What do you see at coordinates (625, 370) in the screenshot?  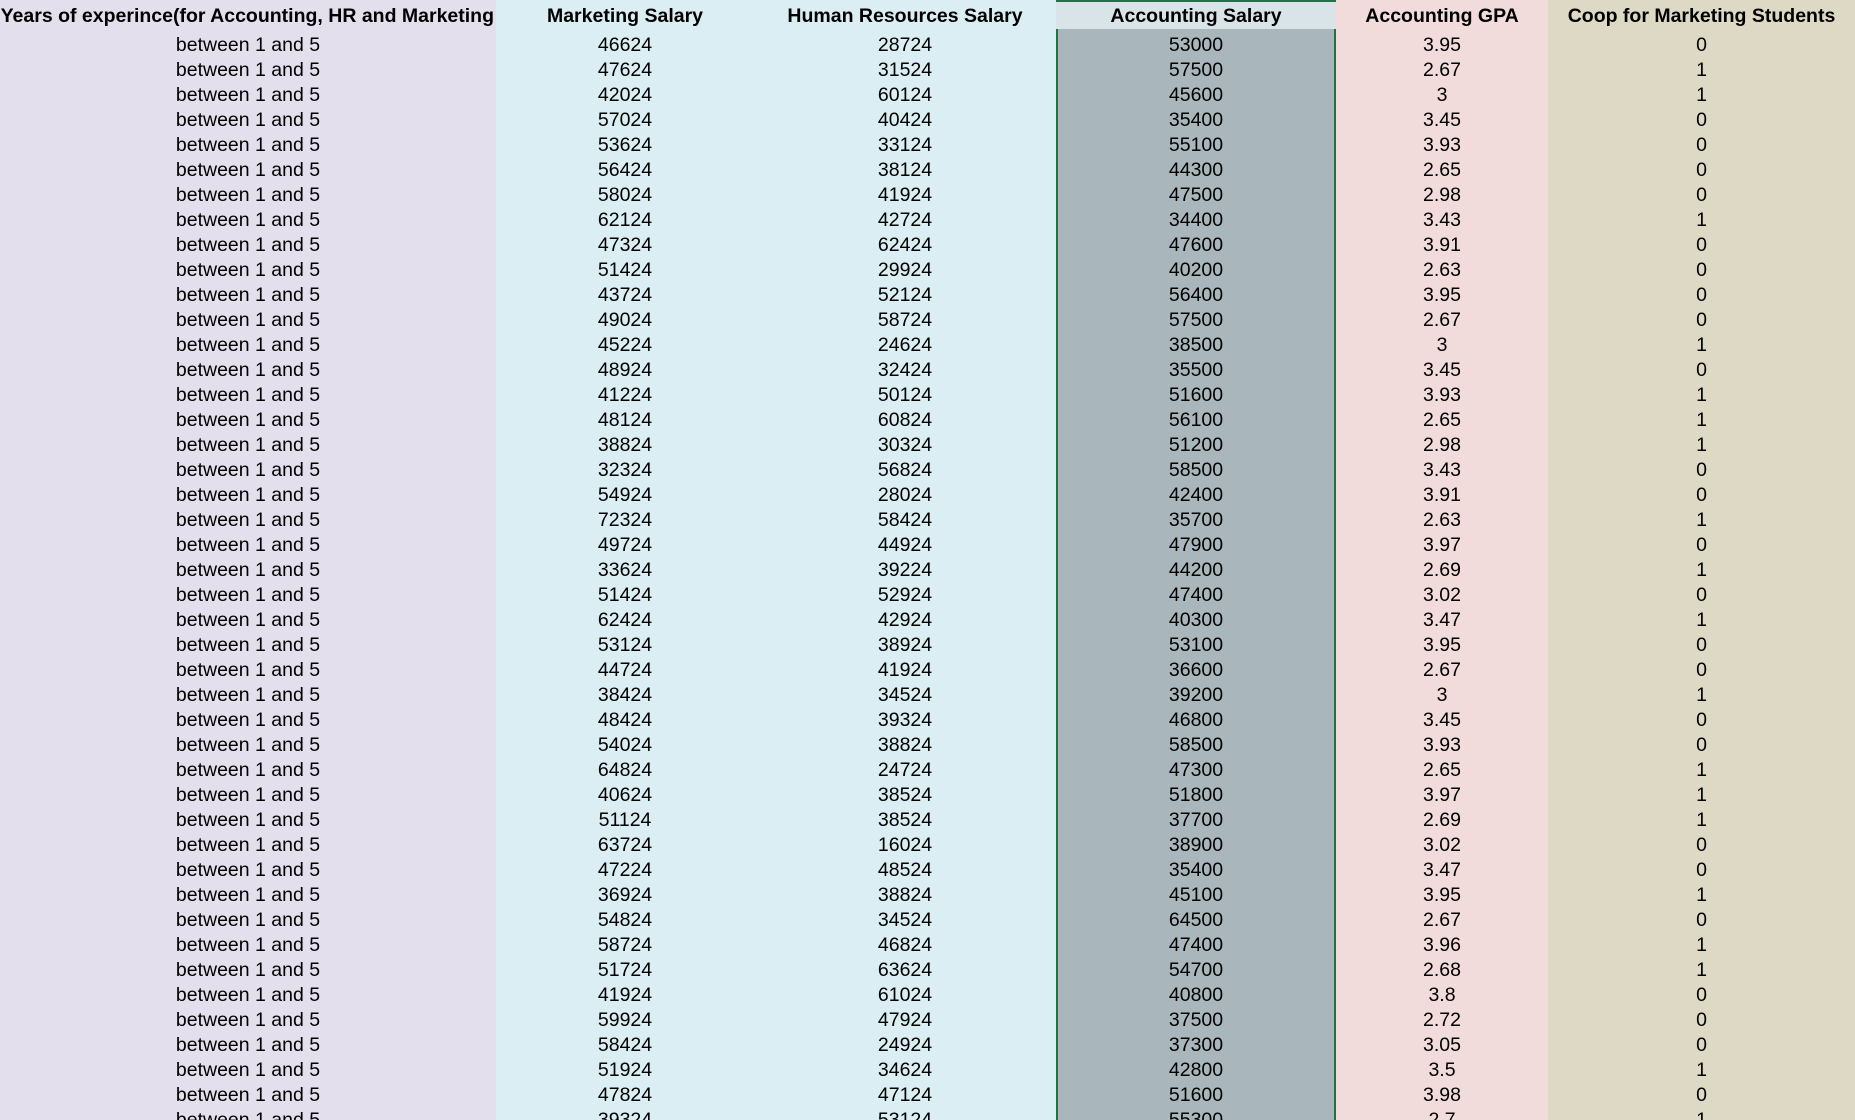 I see `cell-marketing-salary: 48924` at bounding box center [625, 370].